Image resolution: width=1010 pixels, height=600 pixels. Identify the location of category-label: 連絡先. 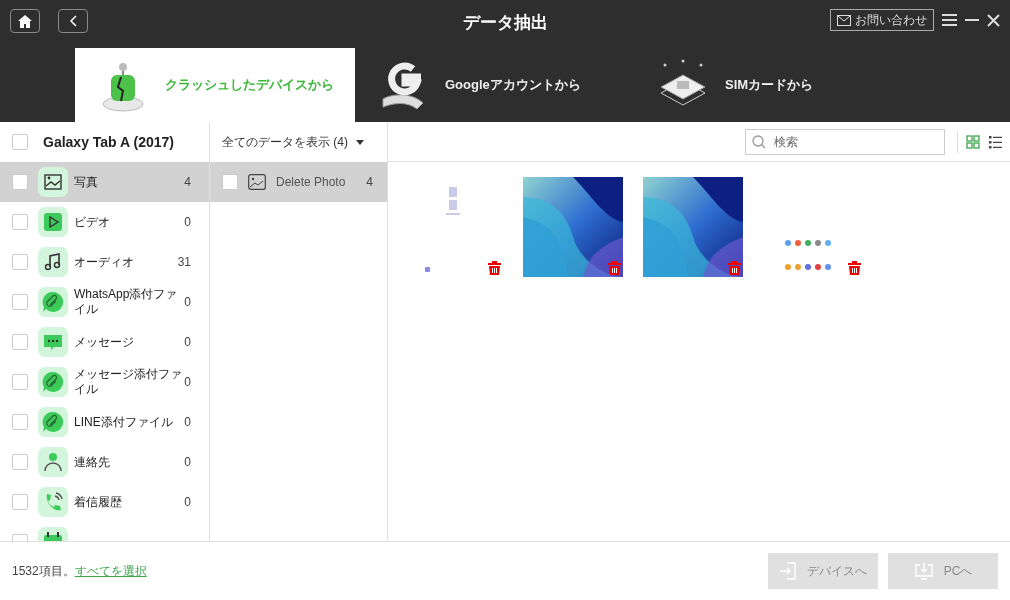
(128, 462).